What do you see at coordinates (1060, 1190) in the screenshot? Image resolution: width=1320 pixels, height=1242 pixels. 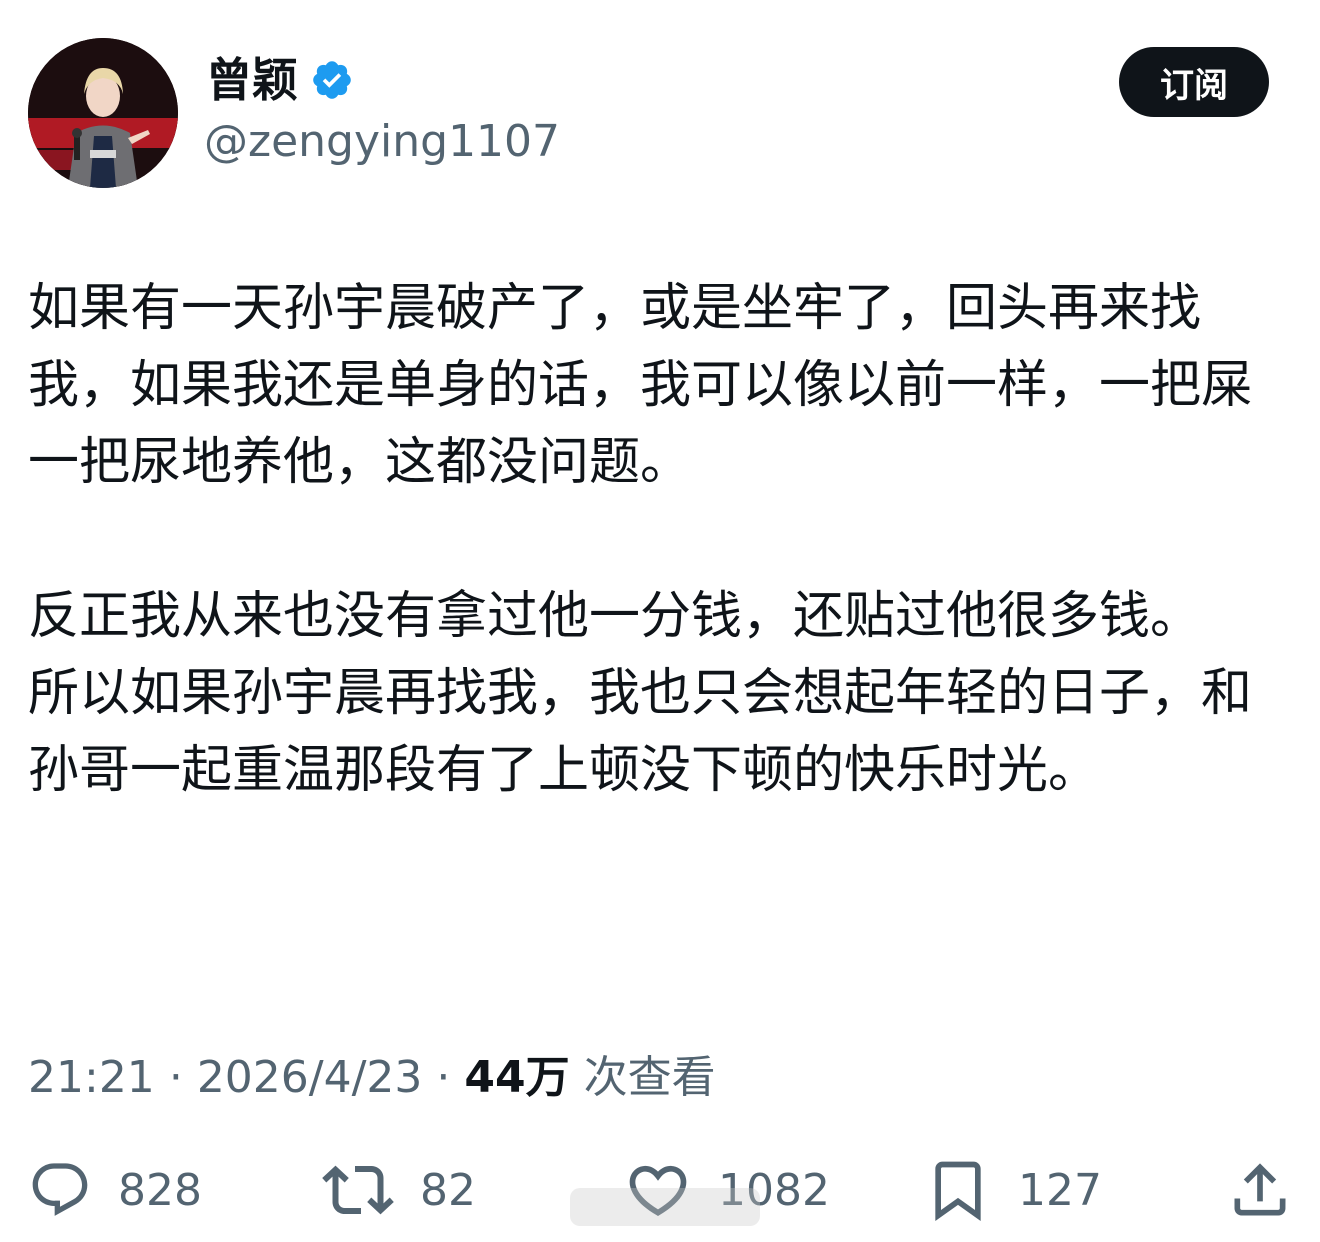 I see `bookmark-count: 127` at bounding box center [1060, 1190].